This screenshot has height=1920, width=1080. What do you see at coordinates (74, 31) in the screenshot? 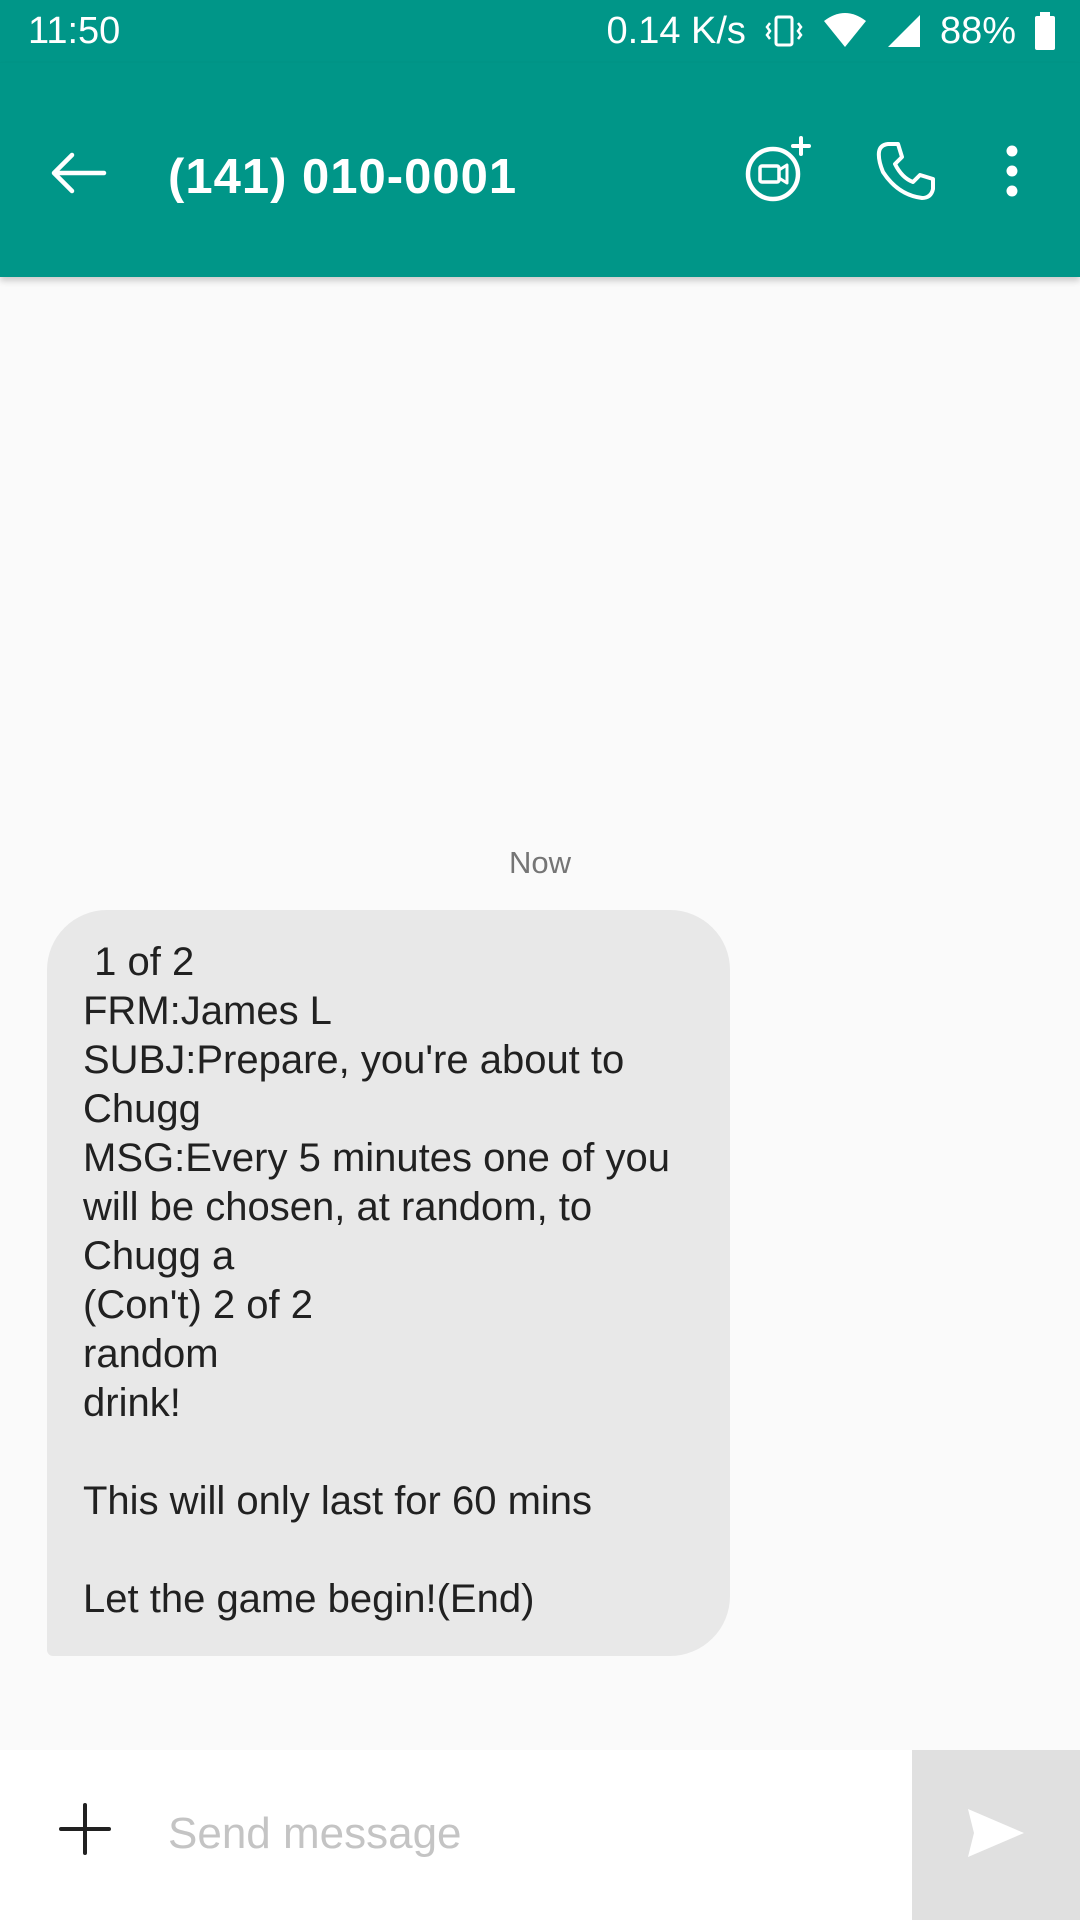
I see `status-time: 11:50` at bounding box center [74, 31].